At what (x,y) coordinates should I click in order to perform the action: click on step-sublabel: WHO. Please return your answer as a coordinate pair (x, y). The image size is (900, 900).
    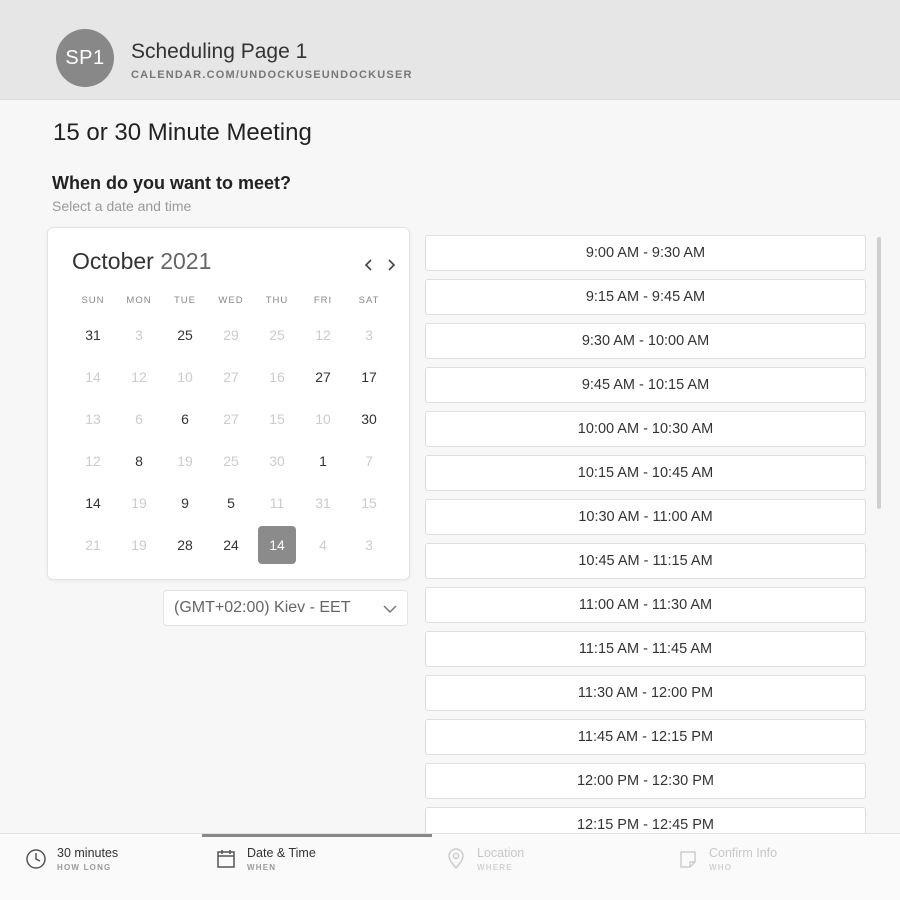
    Looking at the image, I should click on (721, 867).